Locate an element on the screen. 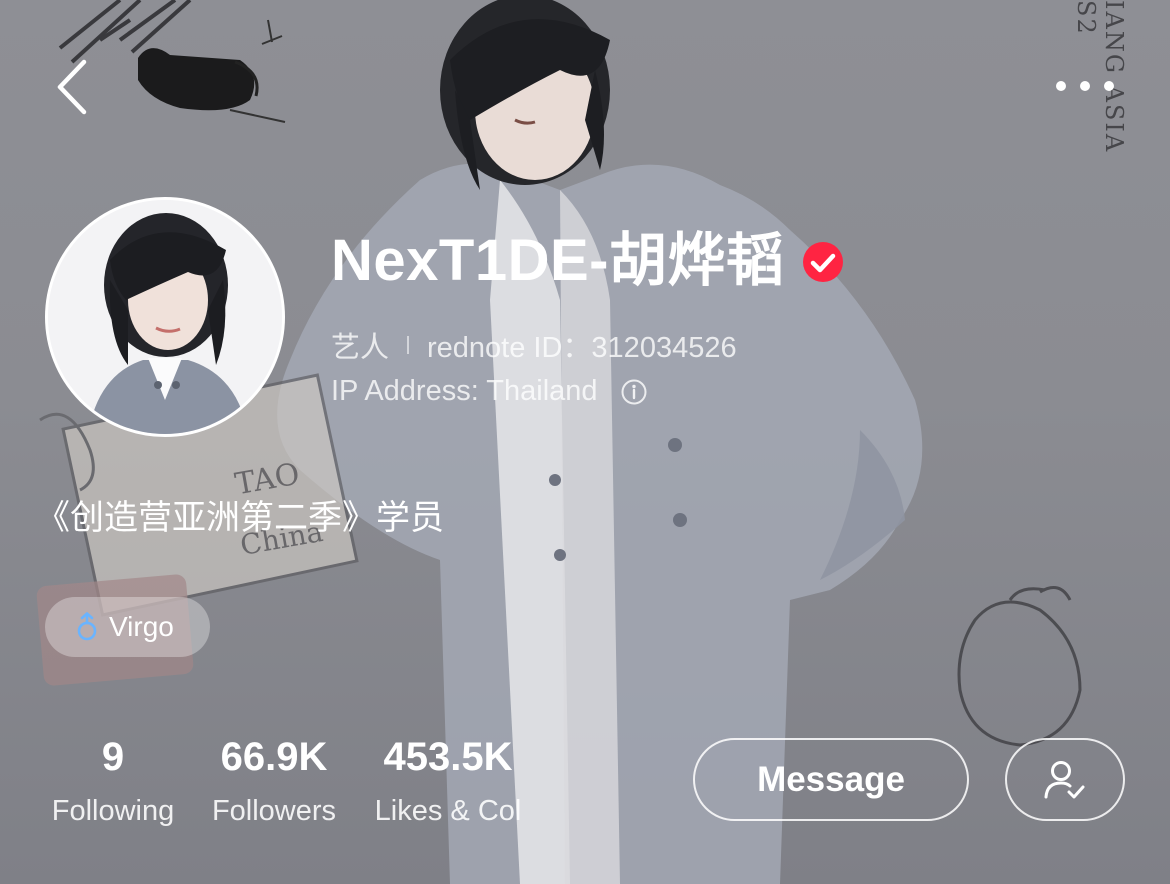 The height and width of the screenshot is (884, 1170). more-options-button is located at coordinates (1085, 86).